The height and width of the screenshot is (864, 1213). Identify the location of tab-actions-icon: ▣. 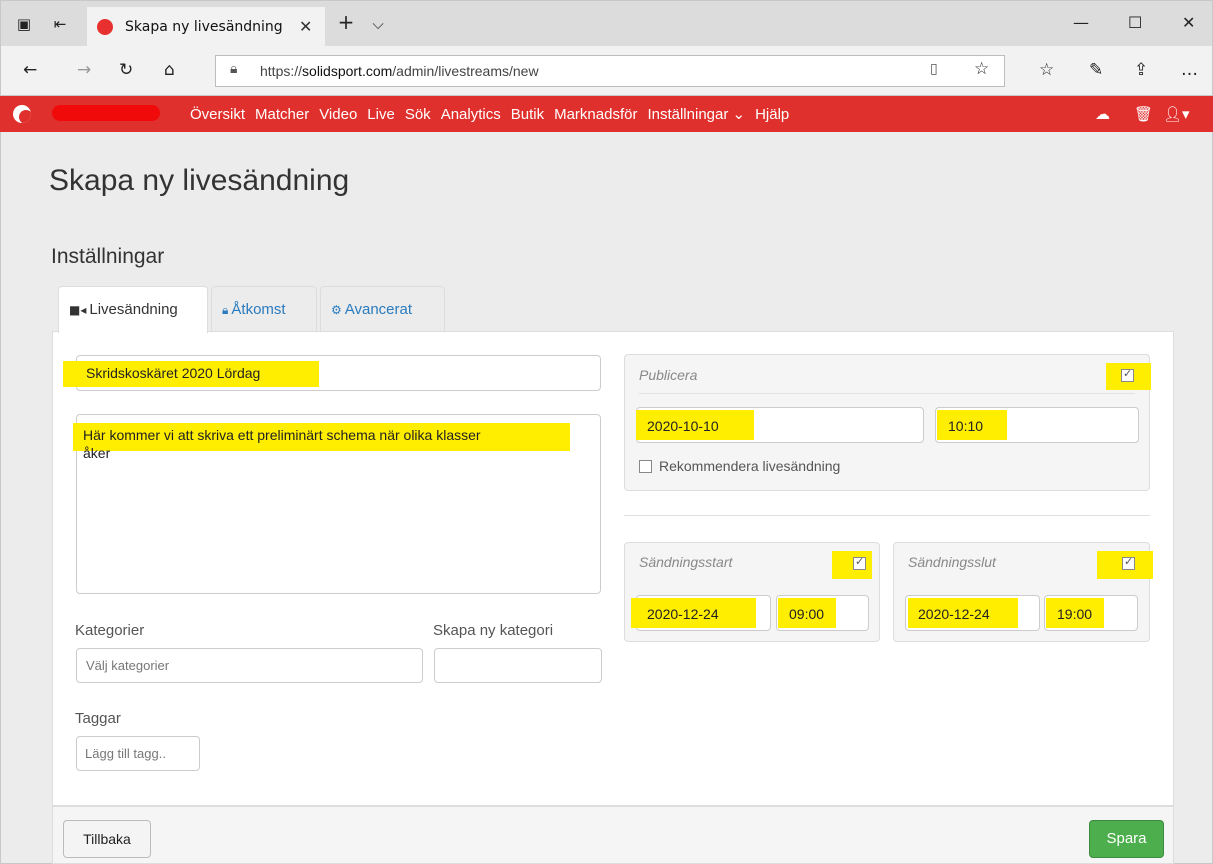
(24, 24).